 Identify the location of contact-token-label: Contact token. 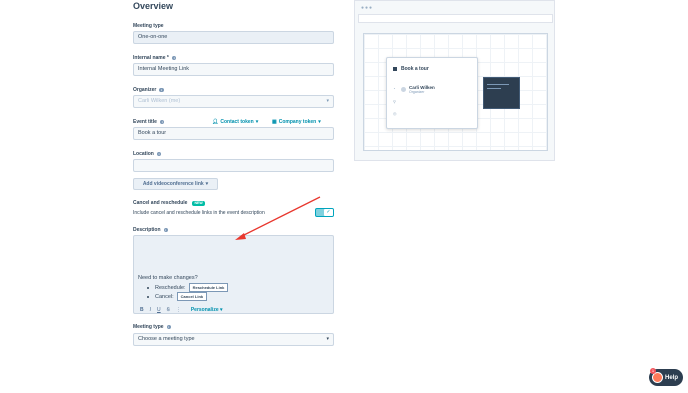
(237, 122).